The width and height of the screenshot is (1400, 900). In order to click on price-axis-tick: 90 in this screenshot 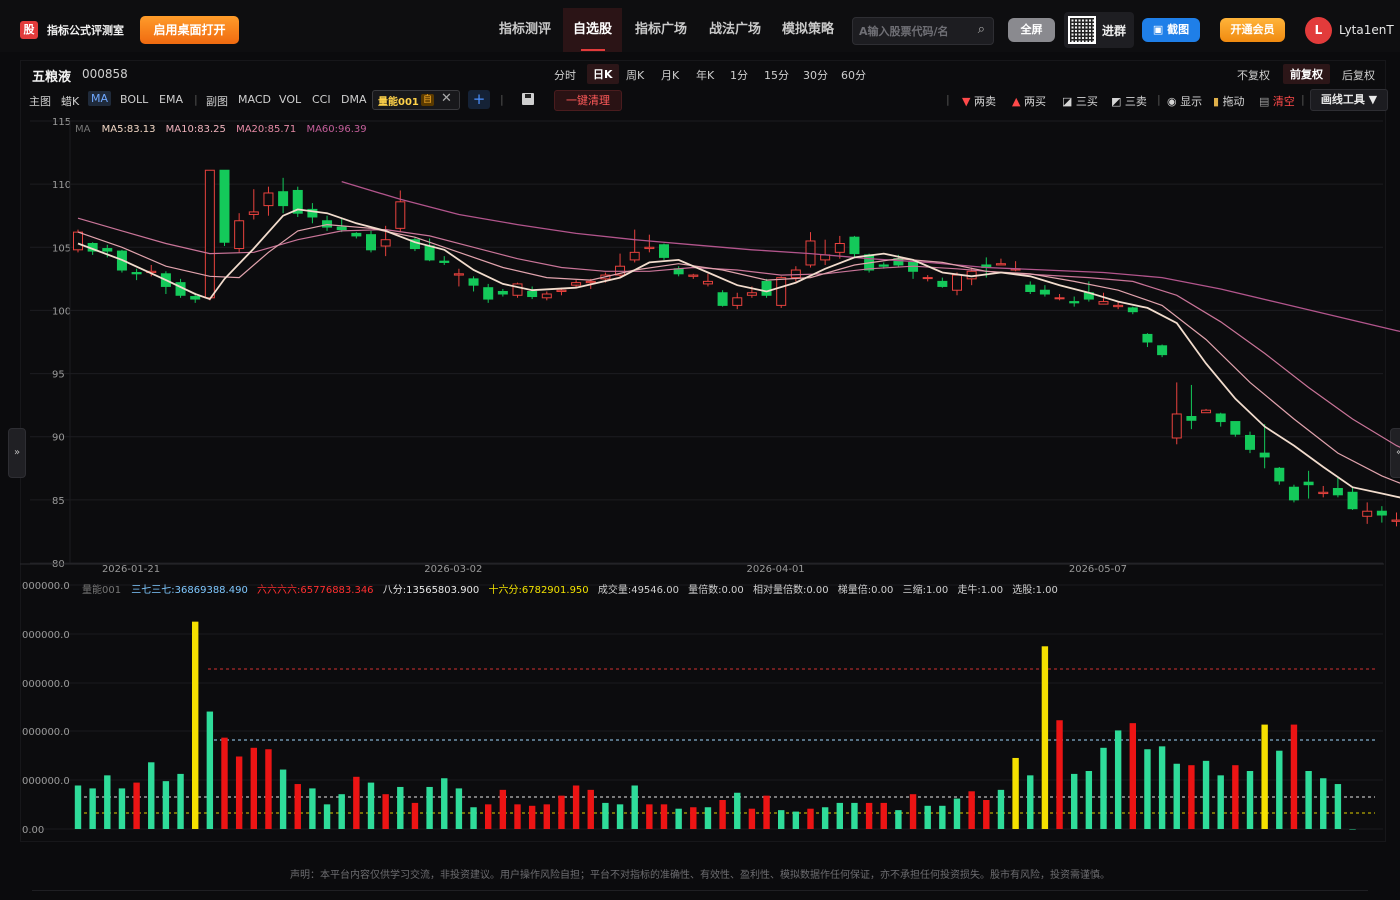, I will do `click(58, 438)`.